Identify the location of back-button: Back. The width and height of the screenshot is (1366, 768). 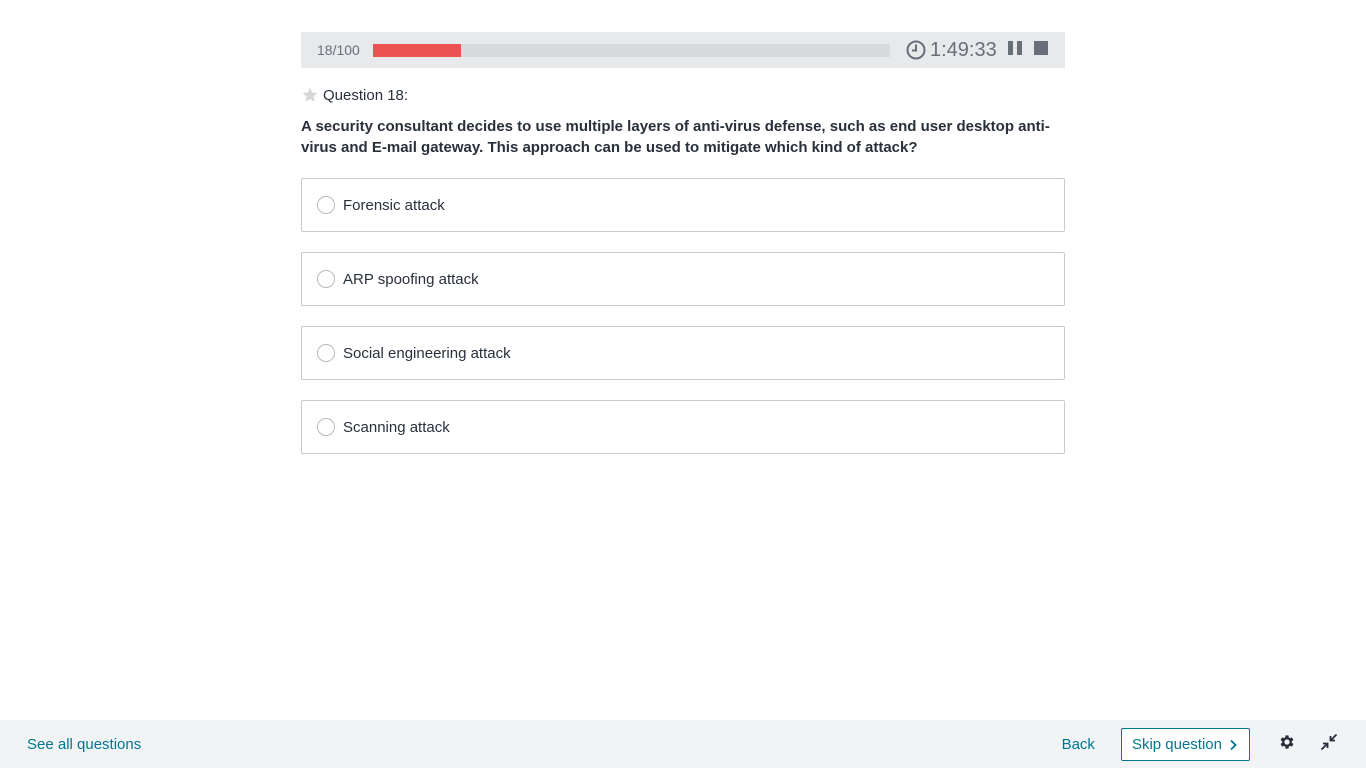
(1078, 744).